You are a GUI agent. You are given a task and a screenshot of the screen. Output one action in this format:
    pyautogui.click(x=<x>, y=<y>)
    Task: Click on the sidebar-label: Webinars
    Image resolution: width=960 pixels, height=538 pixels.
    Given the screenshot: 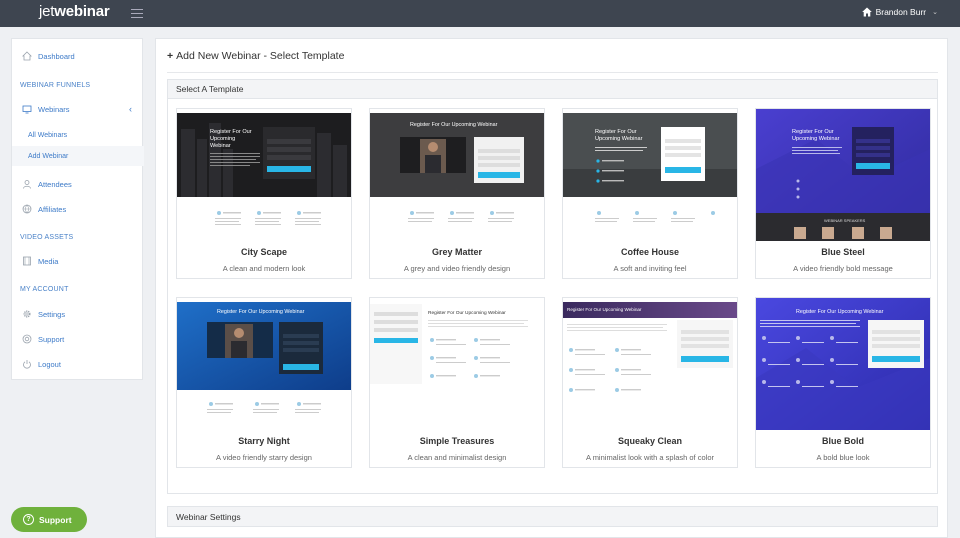 What is the action you would take?
    pyautogui.click(x=54, y=109)
    